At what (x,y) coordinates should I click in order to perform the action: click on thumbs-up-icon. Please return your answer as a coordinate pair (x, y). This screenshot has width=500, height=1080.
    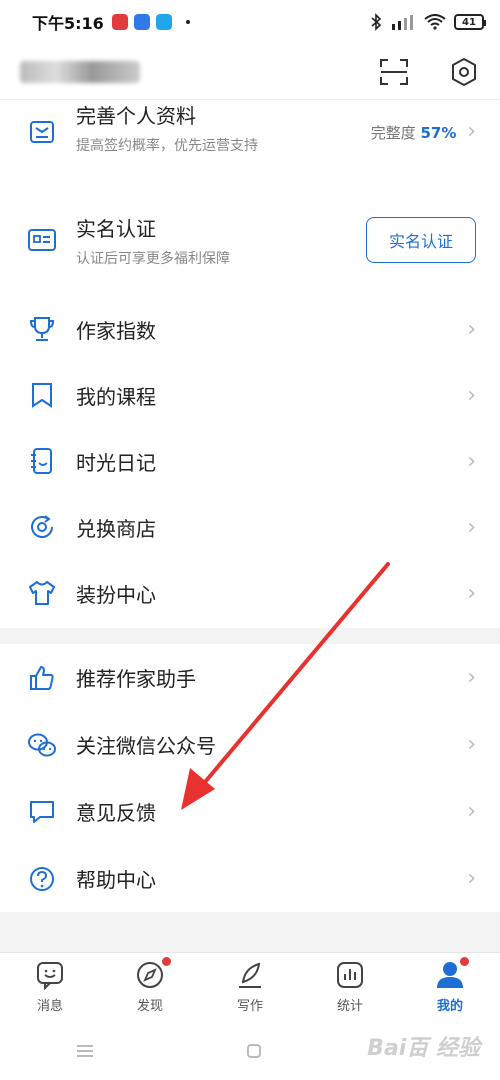
    Looking at the image, I should click on (42, 678).